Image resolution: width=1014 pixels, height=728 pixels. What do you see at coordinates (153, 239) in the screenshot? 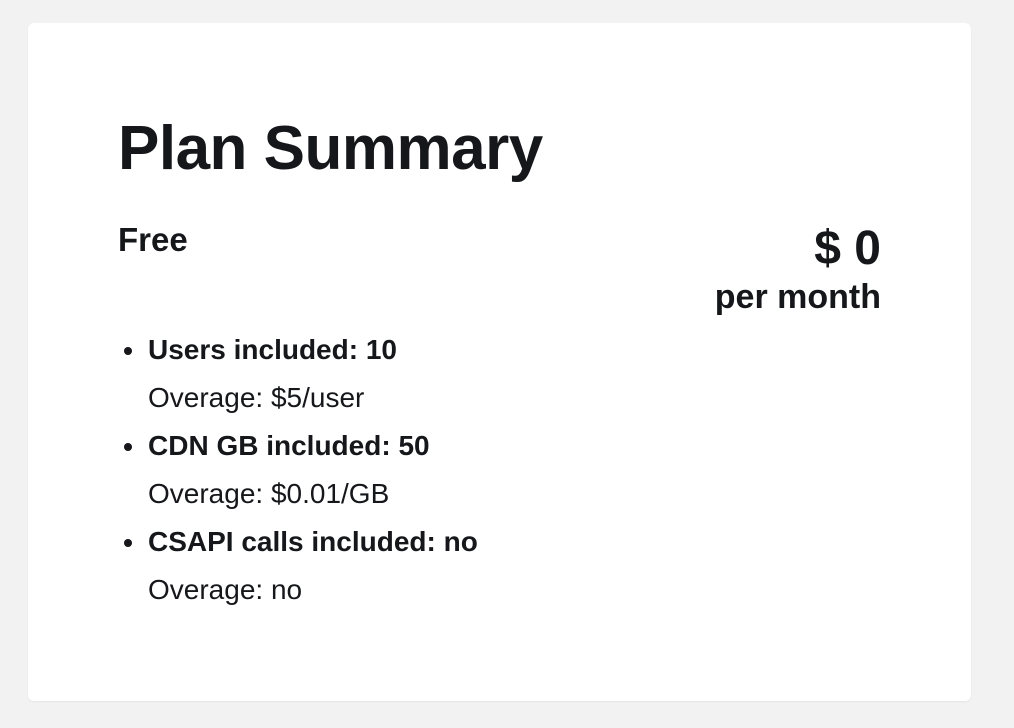
I see `plan-name: Free` at bounding box center [153, 239].